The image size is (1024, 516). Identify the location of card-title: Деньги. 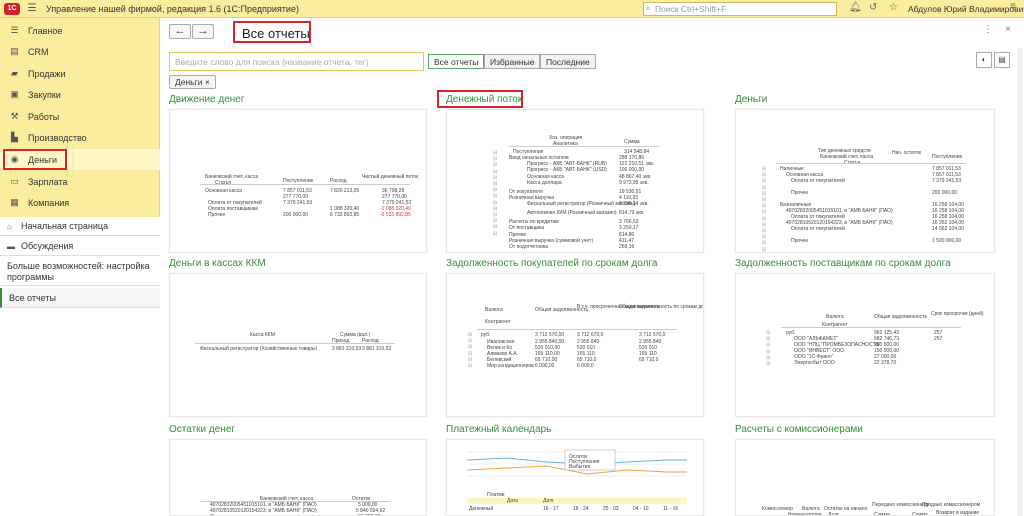
(751, 99).